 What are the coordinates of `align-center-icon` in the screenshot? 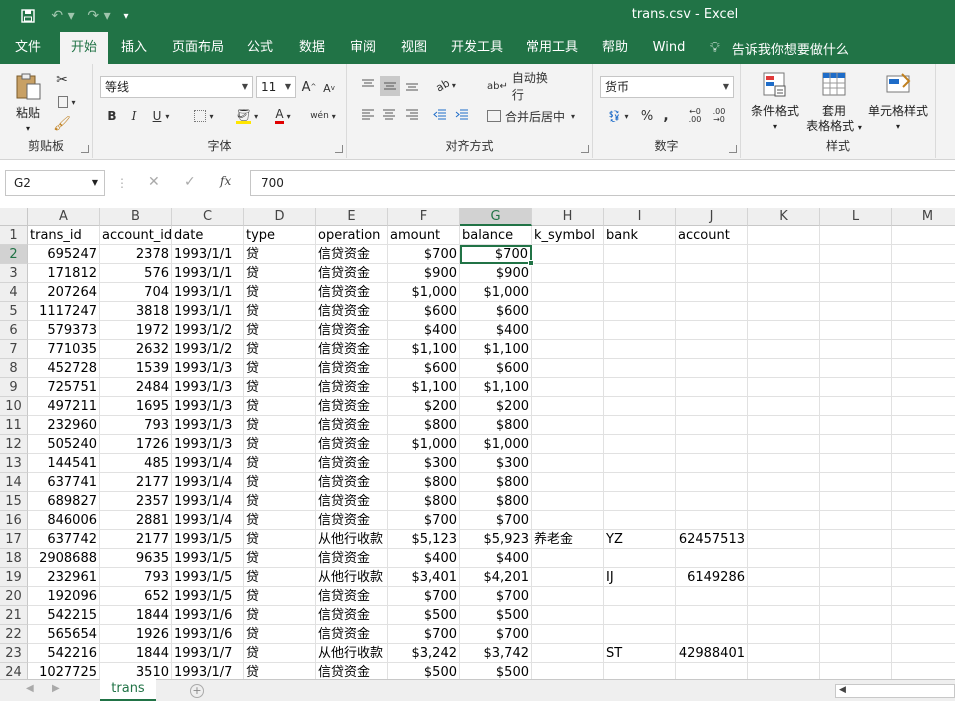 It's located at (389, 115).